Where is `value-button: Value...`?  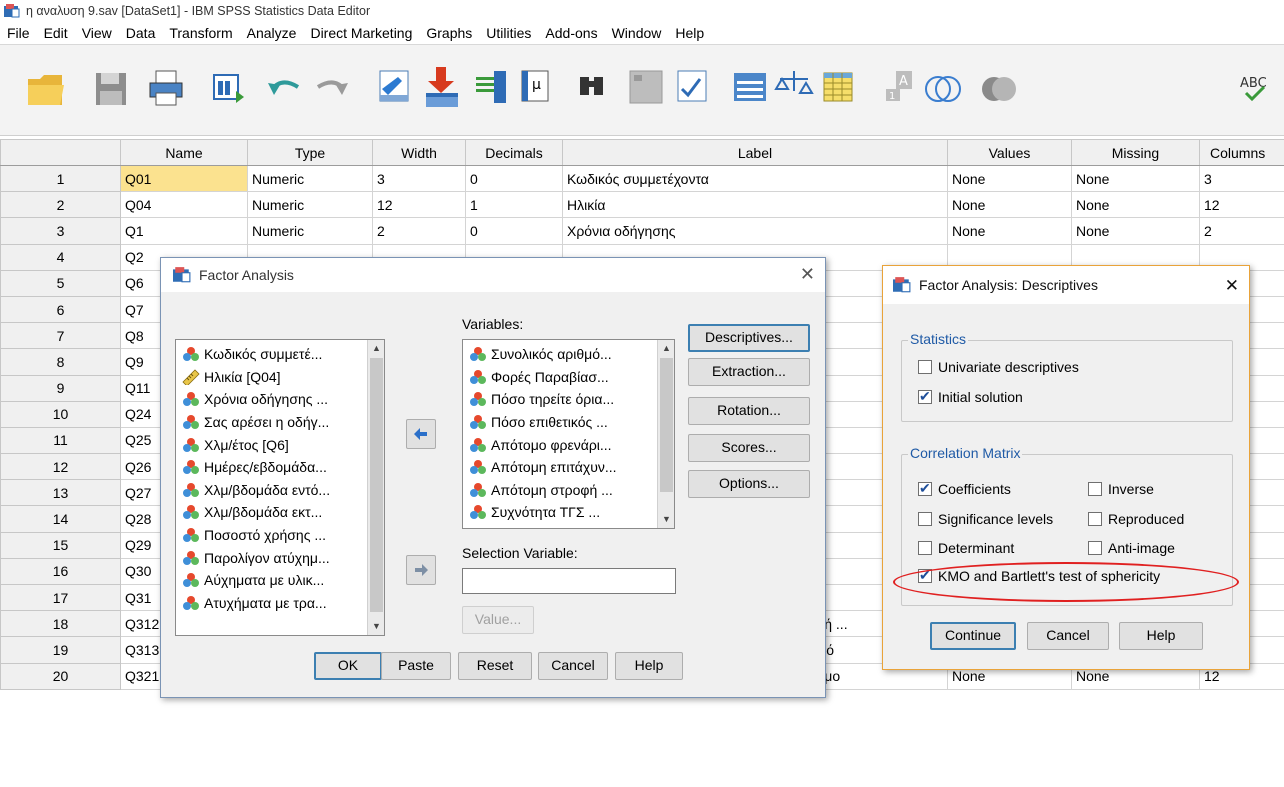
value-button: Value... is located at coordinates (498, 620).